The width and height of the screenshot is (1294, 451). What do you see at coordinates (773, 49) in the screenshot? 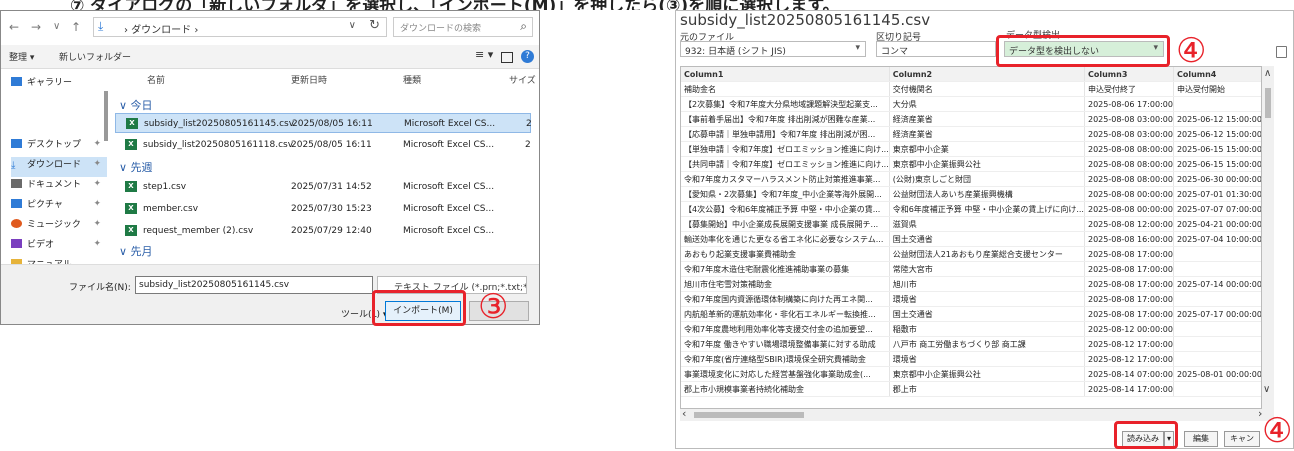
I see `origin-select: 932: 日本語 (シフト JIS) ▾` at bounding box center [773, 49].